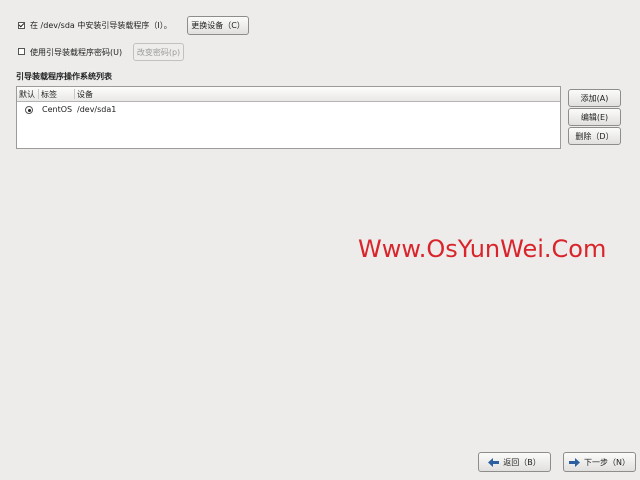 Image resolution: width=640 pixels, height=480 pixels. What do you see at coordinates (85, 94) in the screenshot?
I see `column-header-device: 设备` at bounding box center [85, 94].